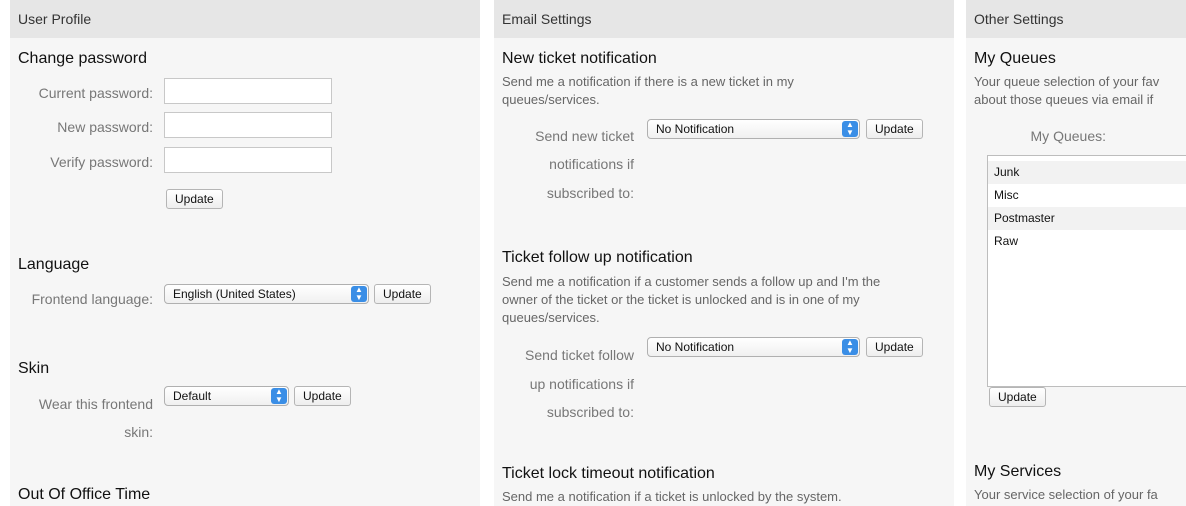  What do you see at coordinates (584, 136) in the screenshot?
I see `new-ticket-label-line1: Send new ticket` at bounding box center [584, 136].